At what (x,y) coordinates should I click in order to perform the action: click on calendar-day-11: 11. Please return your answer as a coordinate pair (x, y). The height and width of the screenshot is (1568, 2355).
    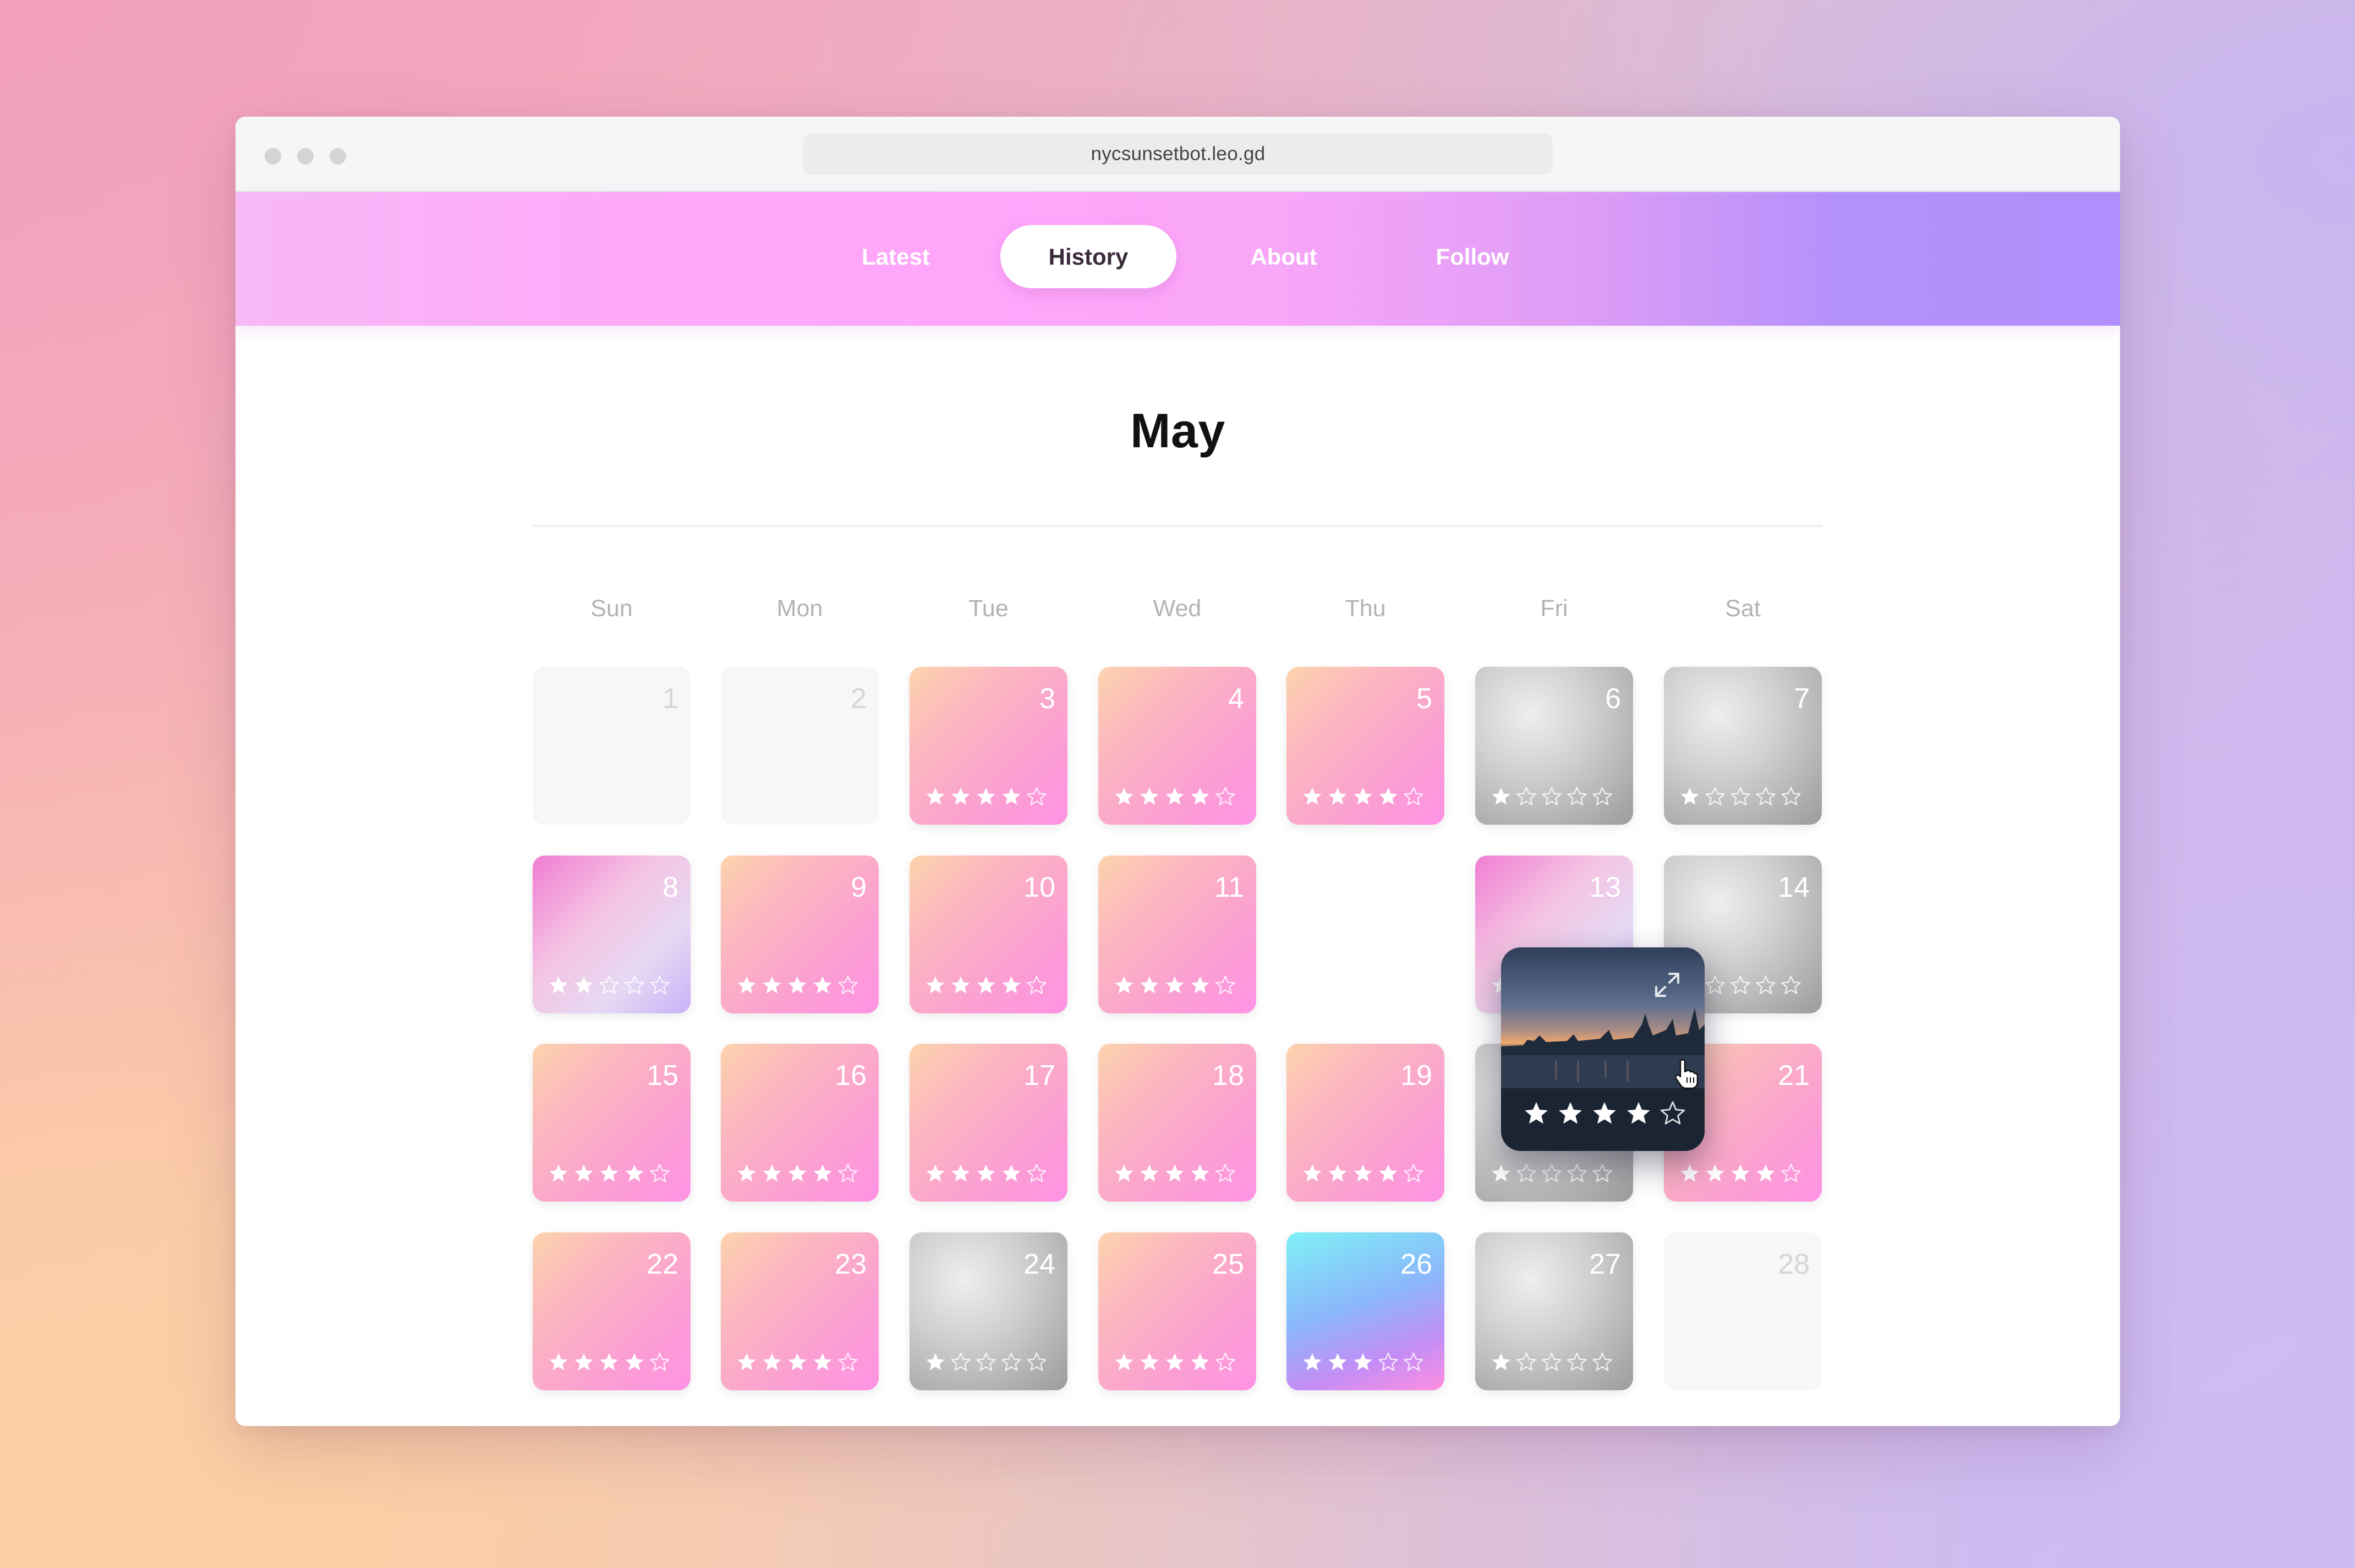
    Looking at the image, I should click on (1177, 934).